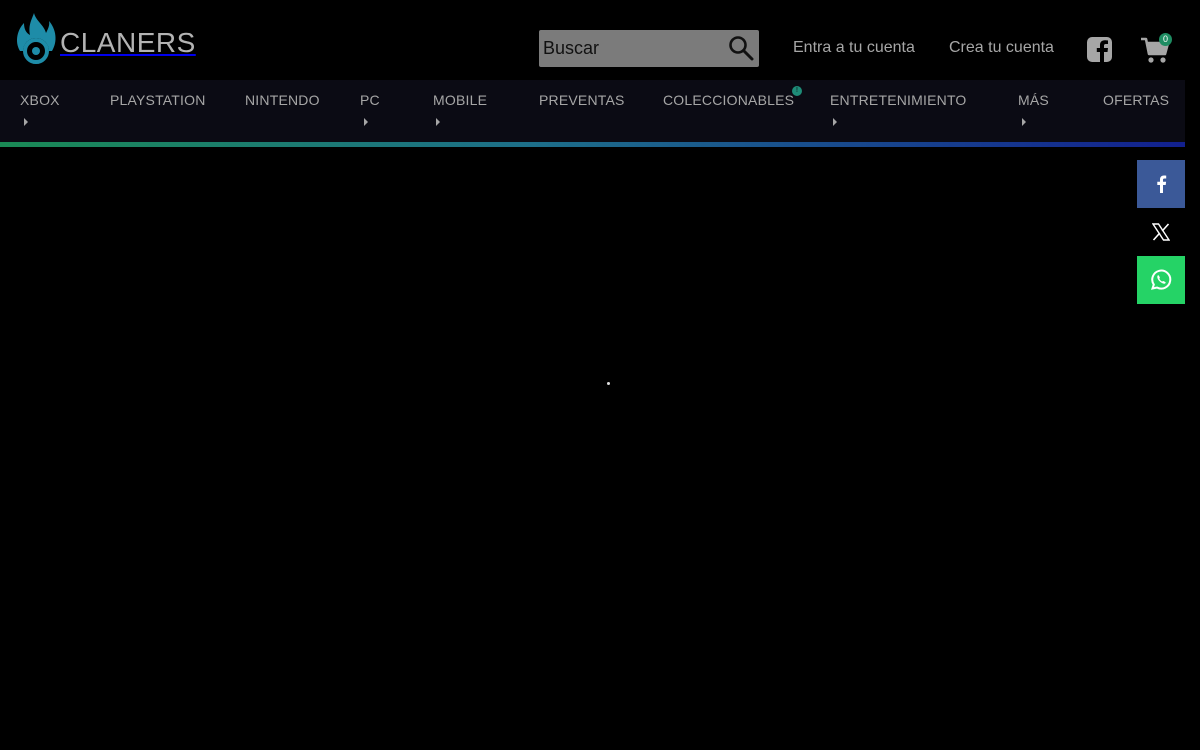 The image size is (1200, 750). I want to click on nav-item-xbox: XBOX, so click(40, 100).